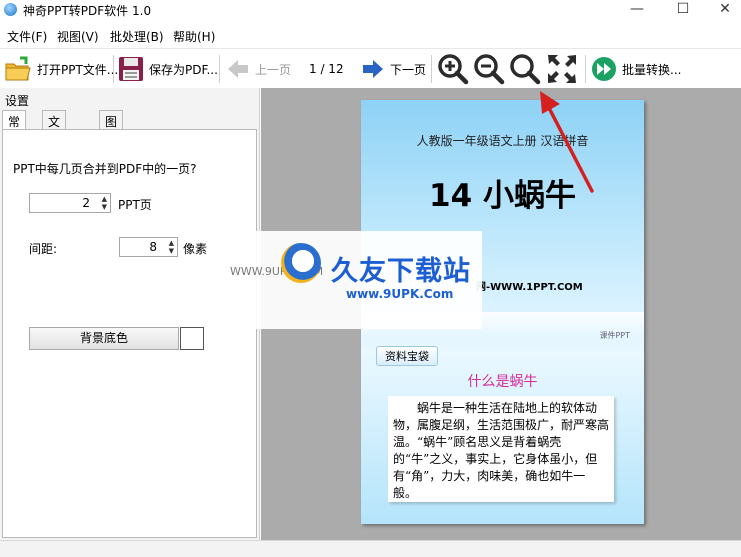 The image size is (741, 557). Describe the element at coordinates (153, 247) in the screenshot. I see `spacing-value: 8` at that location.